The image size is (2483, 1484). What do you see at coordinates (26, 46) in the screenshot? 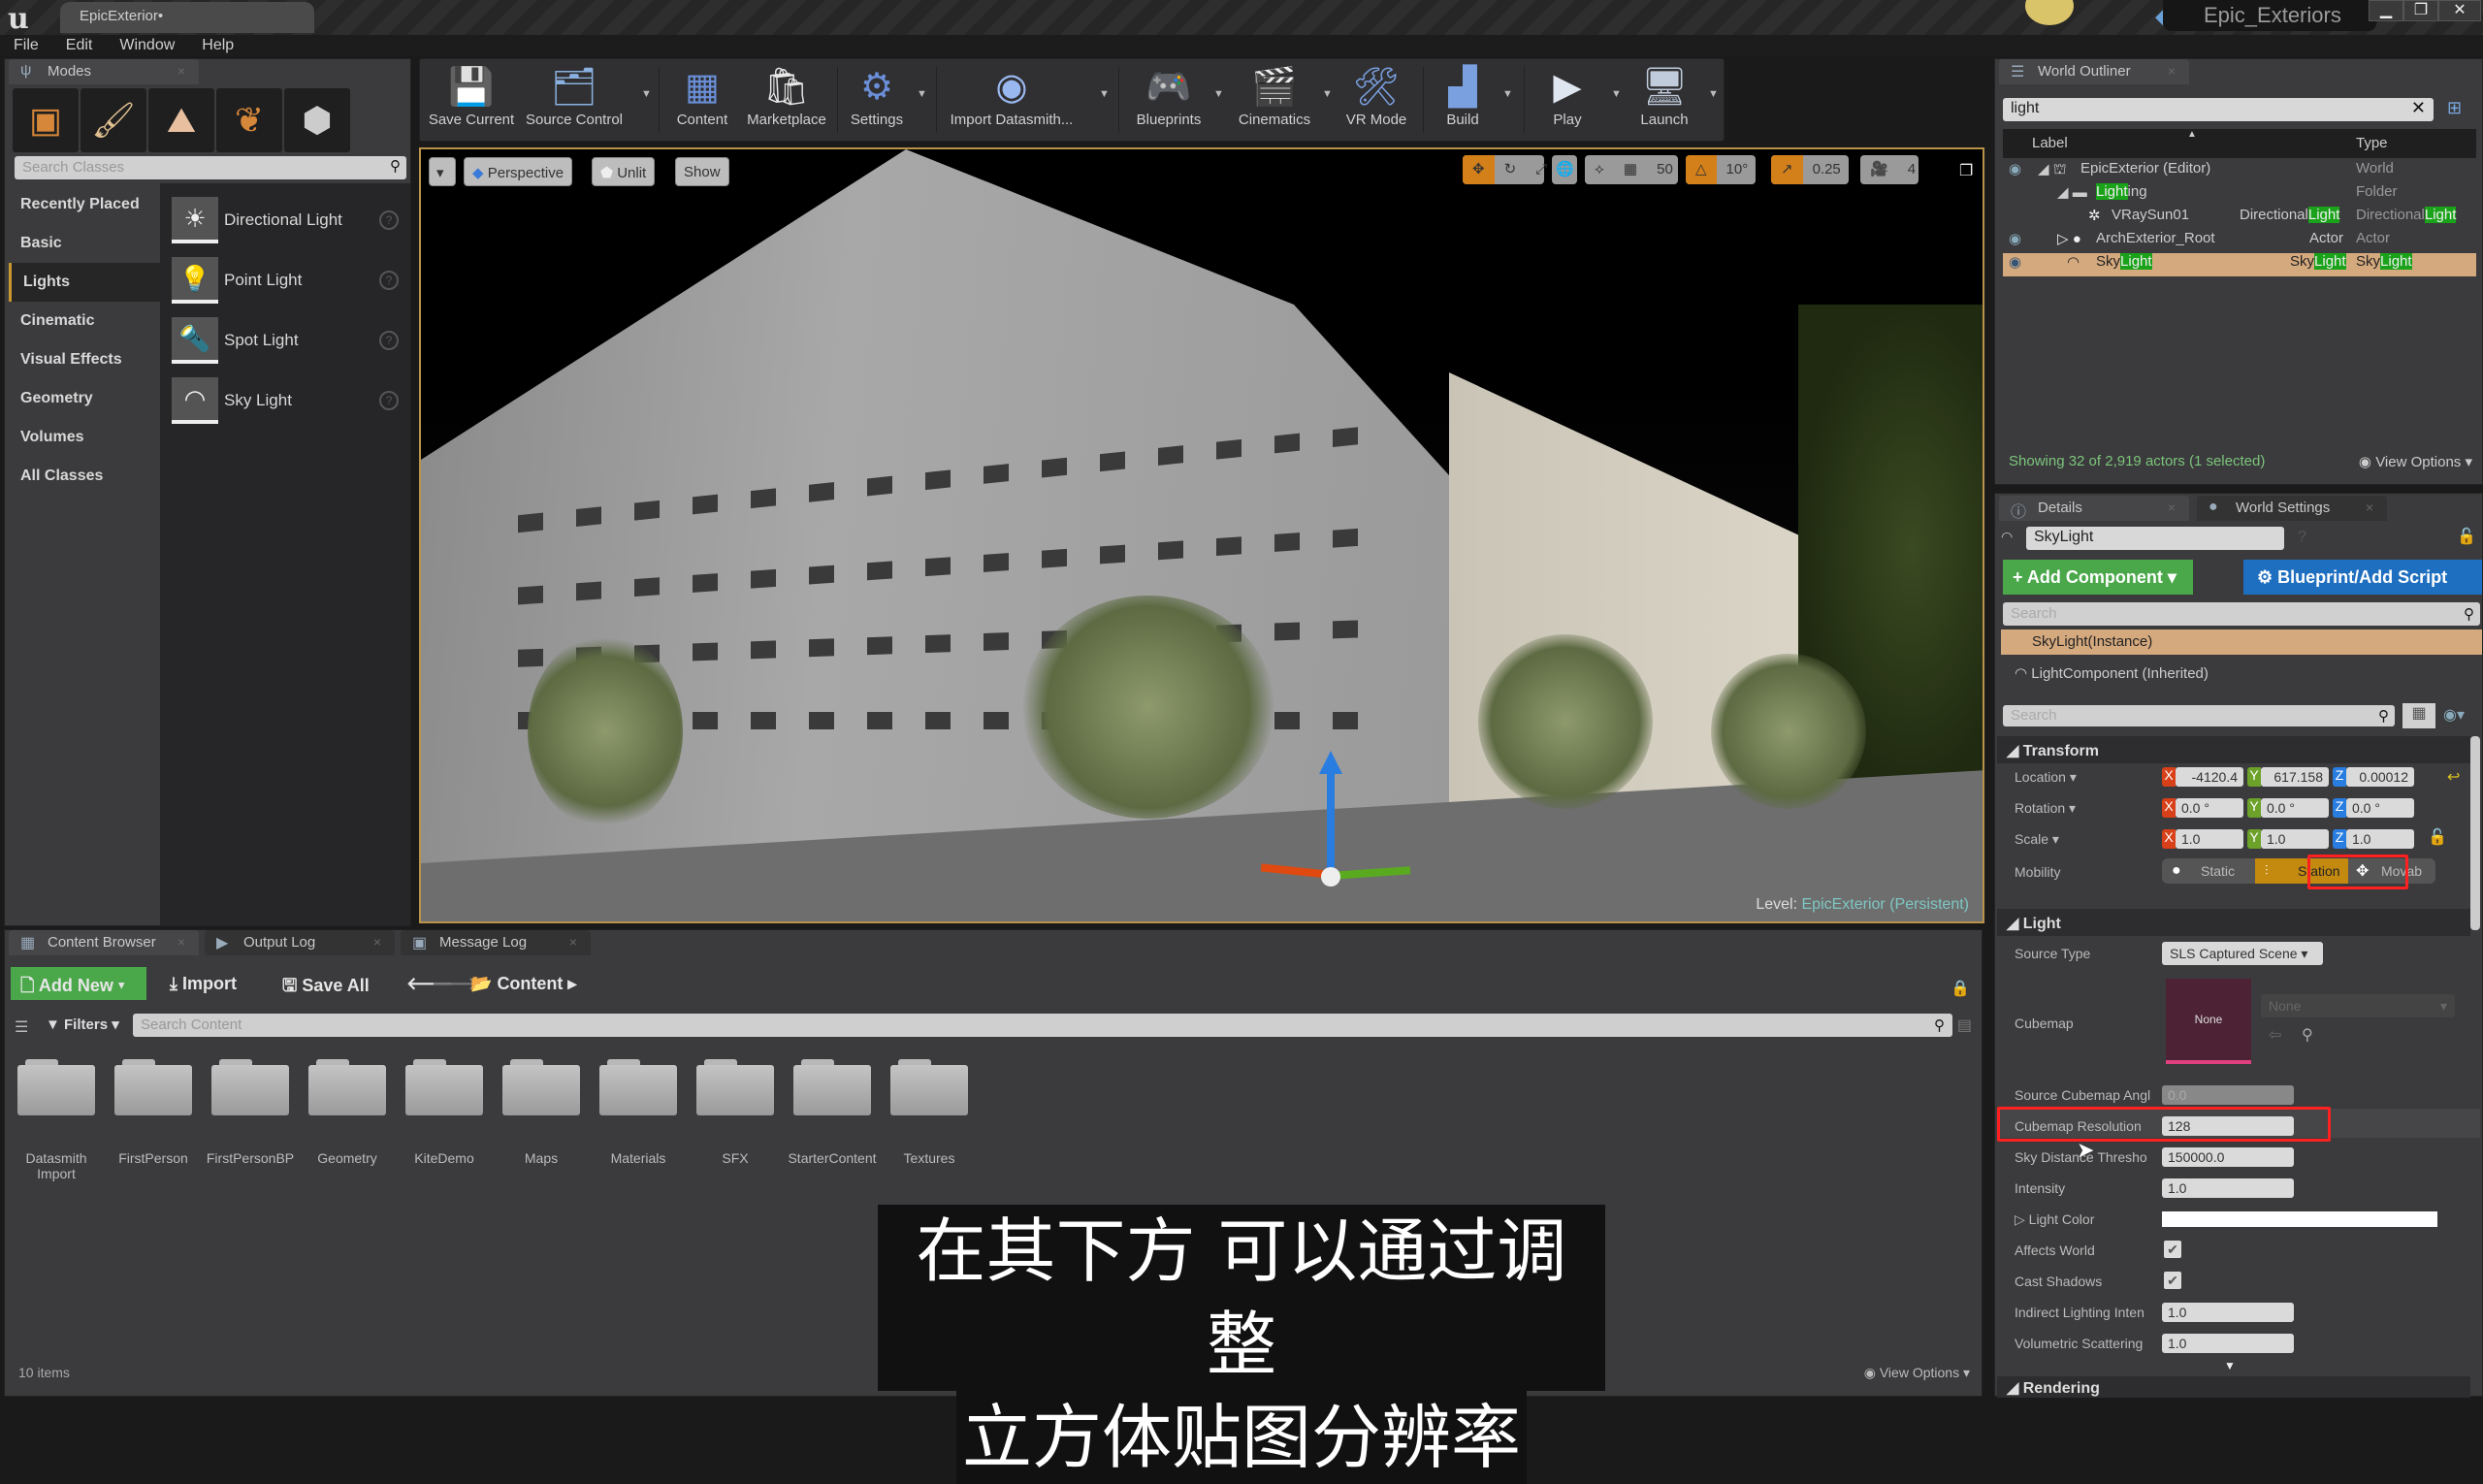
I see `menu-file: File` at bounding box center [26, 46].